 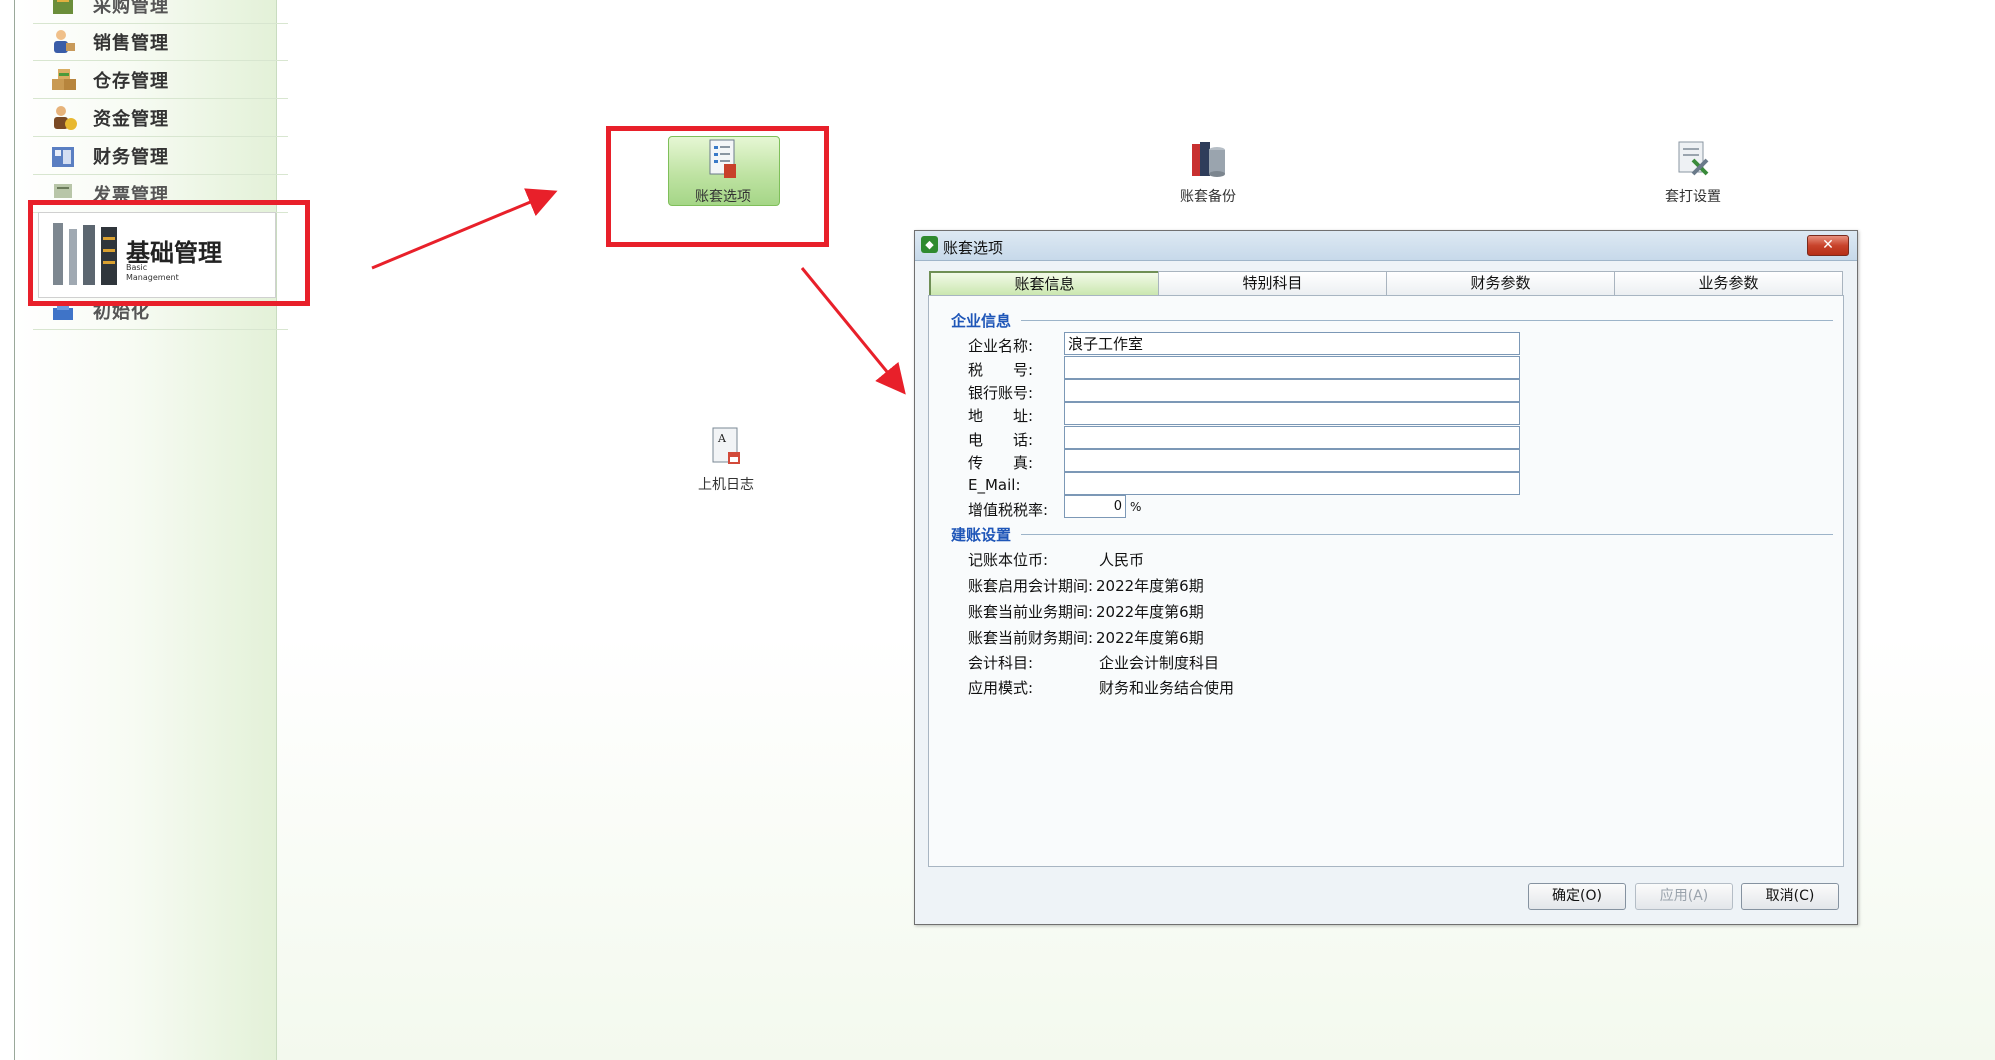 What do you see at coordinates (1208, 197) in the screenshot?
I see `tool-label: 账套备份` at bounding box center [1208, 197].